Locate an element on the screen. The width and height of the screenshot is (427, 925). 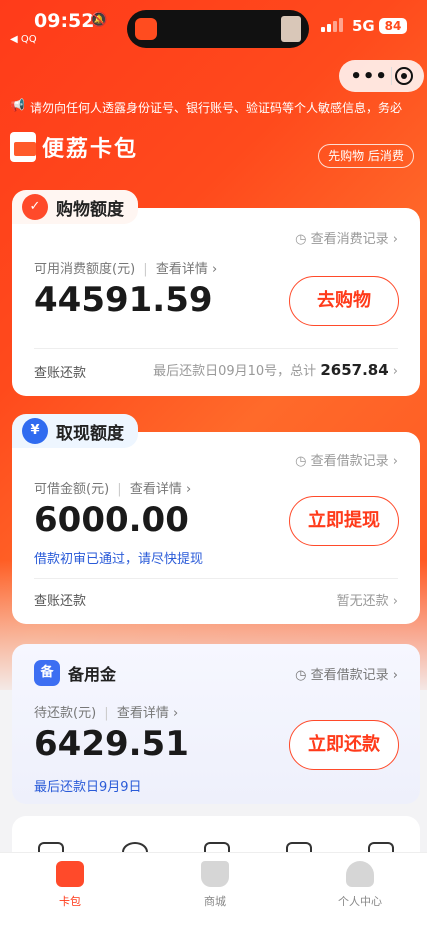
reserve-fund-icon: 备 is located at coordinates (47, 673).